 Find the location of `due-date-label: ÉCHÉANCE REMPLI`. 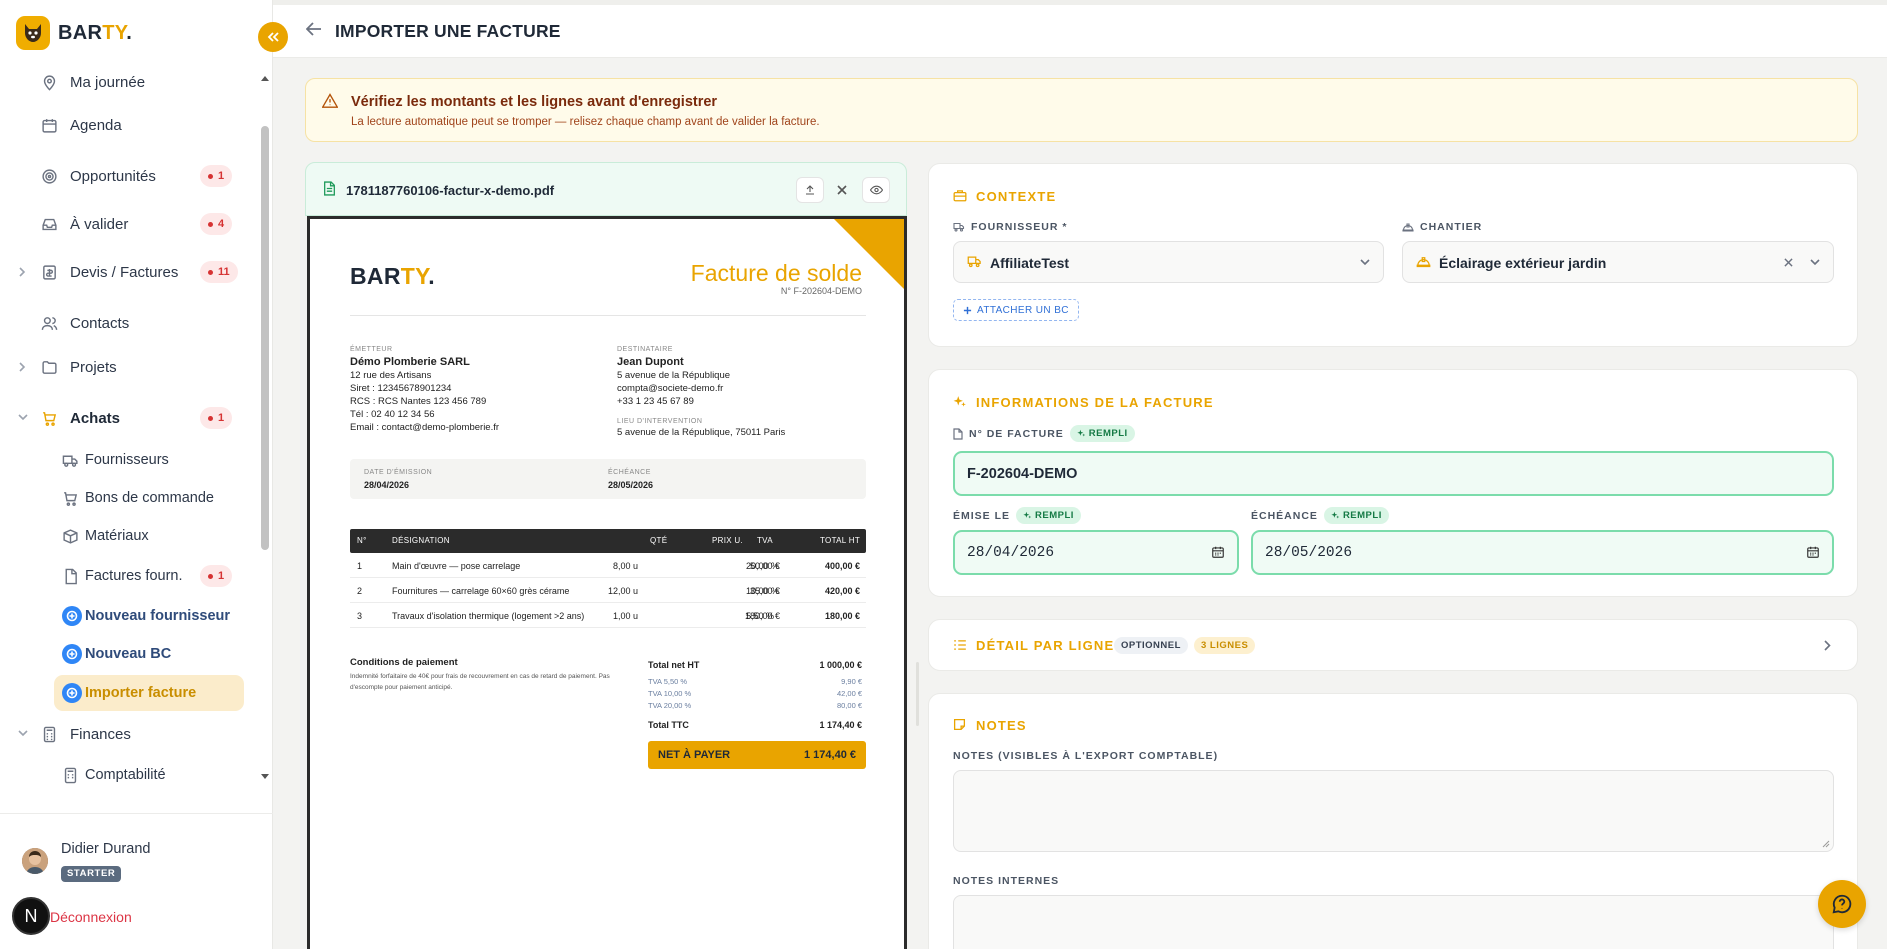

due-date-label: ÉCHÉANCE REMPLI is located at coordinates (1320, 515).